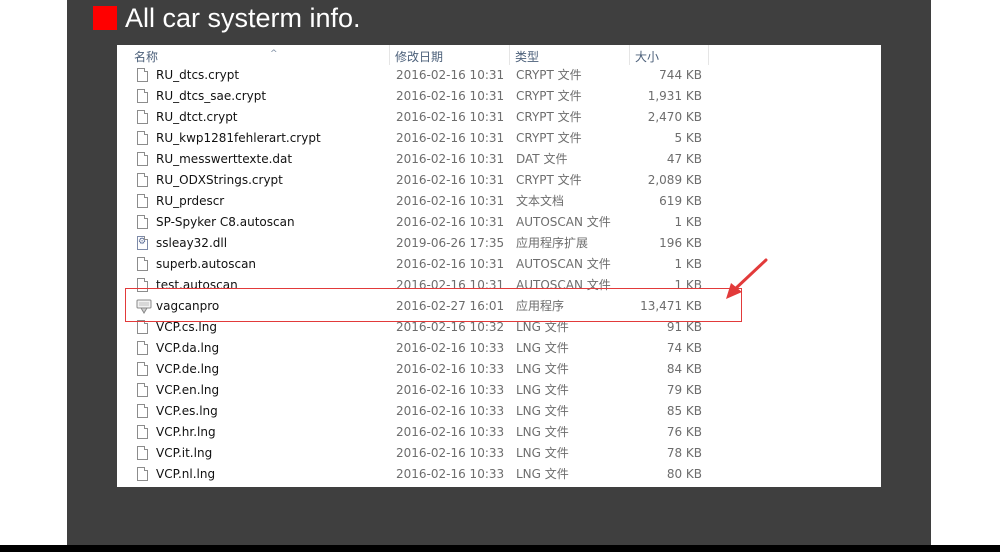  What do you see at coordinates (192, 243) in the screenshot?
I see `file-name: ssleay32.dll` at bounding box center [192, 243].